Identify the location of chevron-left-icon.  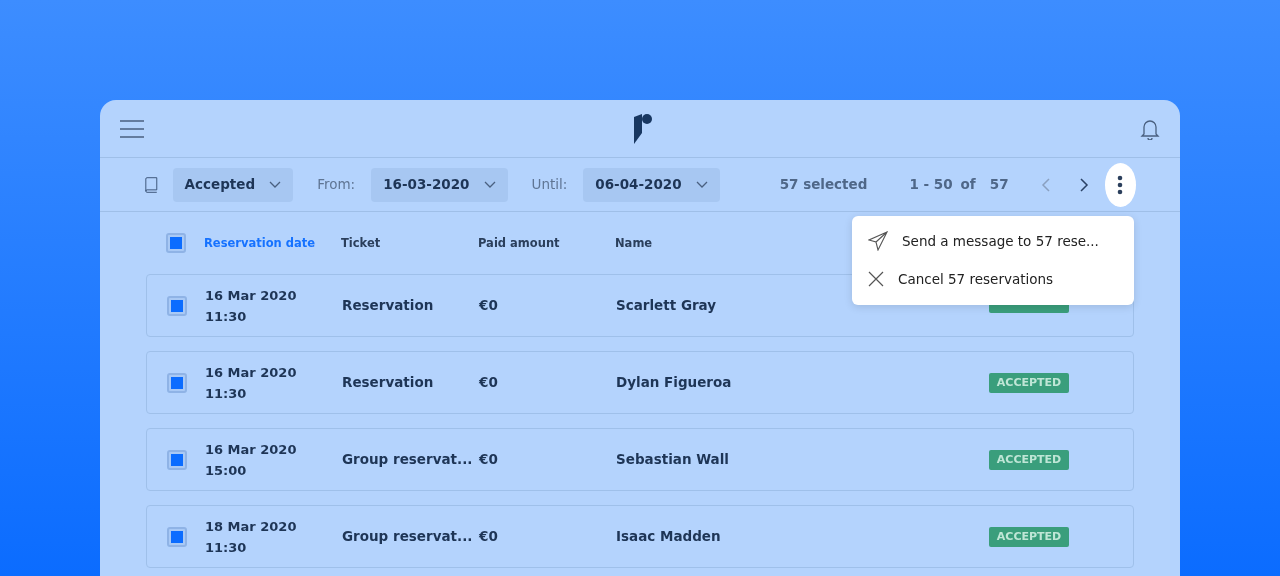
(1045, 184).